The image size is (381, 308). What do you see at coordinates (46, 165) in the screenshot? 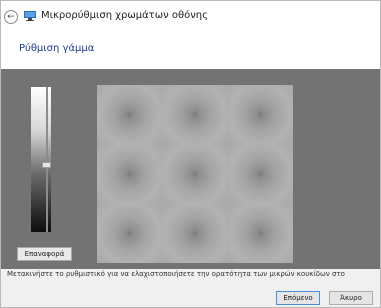
I see `slider-thumb` at bounding box center [46, 165].